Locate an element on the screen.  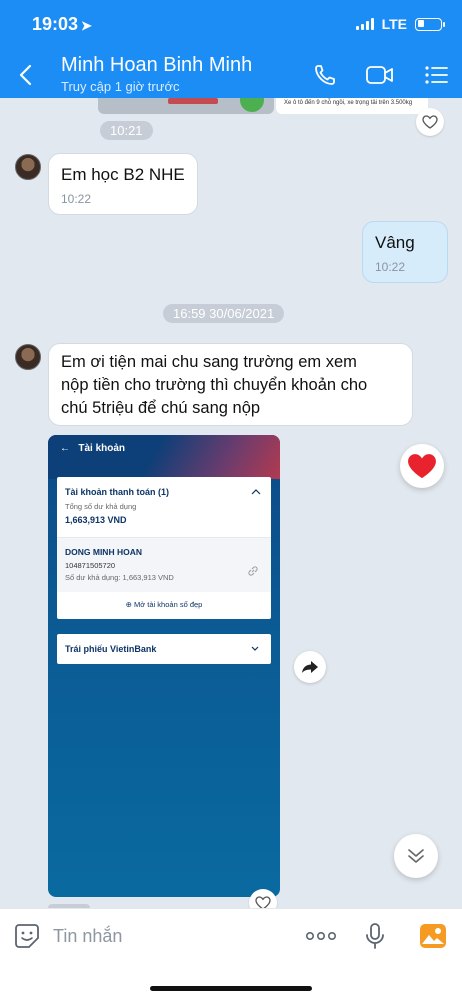
status-time: 19:03 ➤ is located at coordinates (62, 24).